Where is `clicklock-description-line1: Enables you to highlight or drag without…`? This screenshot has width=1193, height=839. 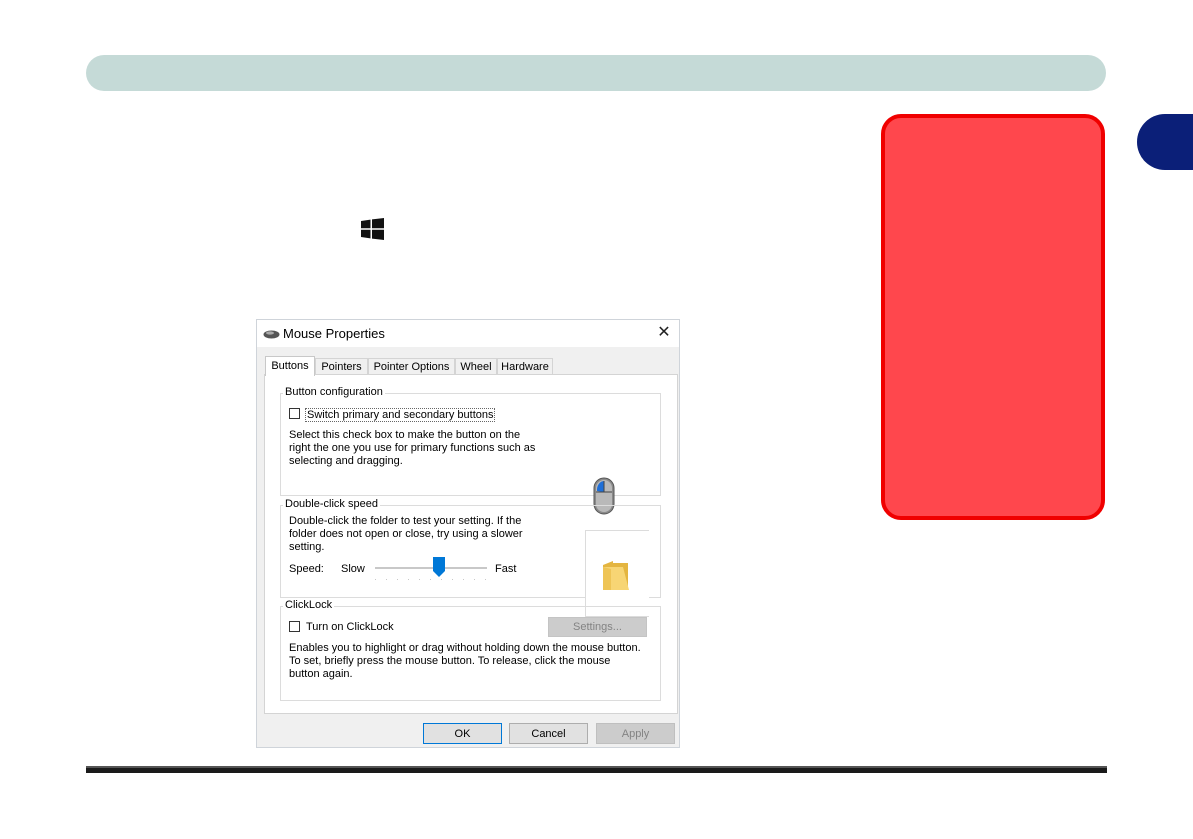 clicklock-description-line1: Enables you to highlight or drag without… is located at coordinates (465, 648).